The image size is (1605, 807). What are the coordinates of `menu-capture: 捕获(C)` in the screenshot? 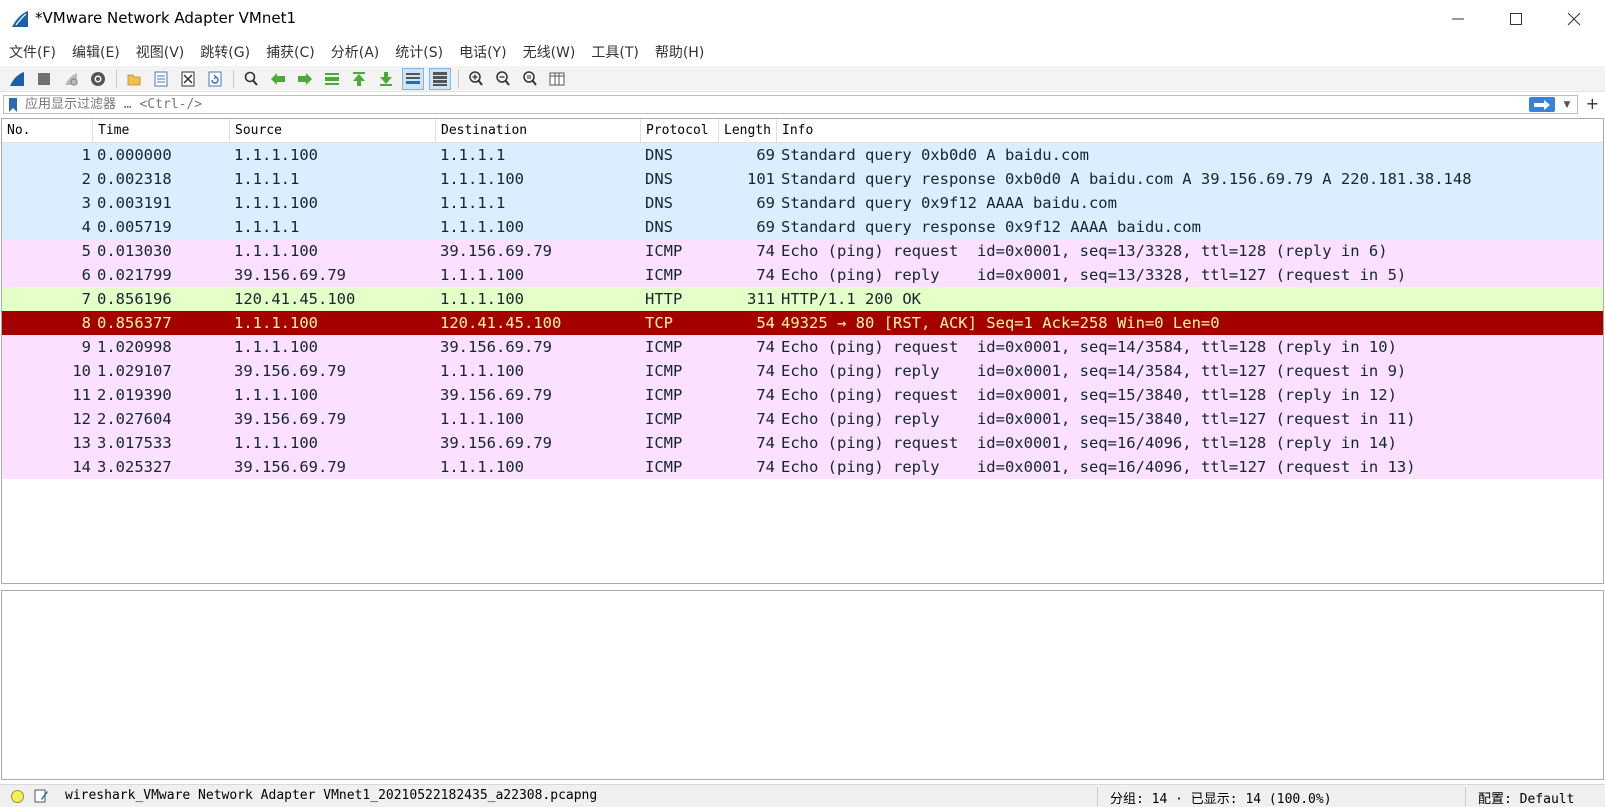 It's located at (290, 52).